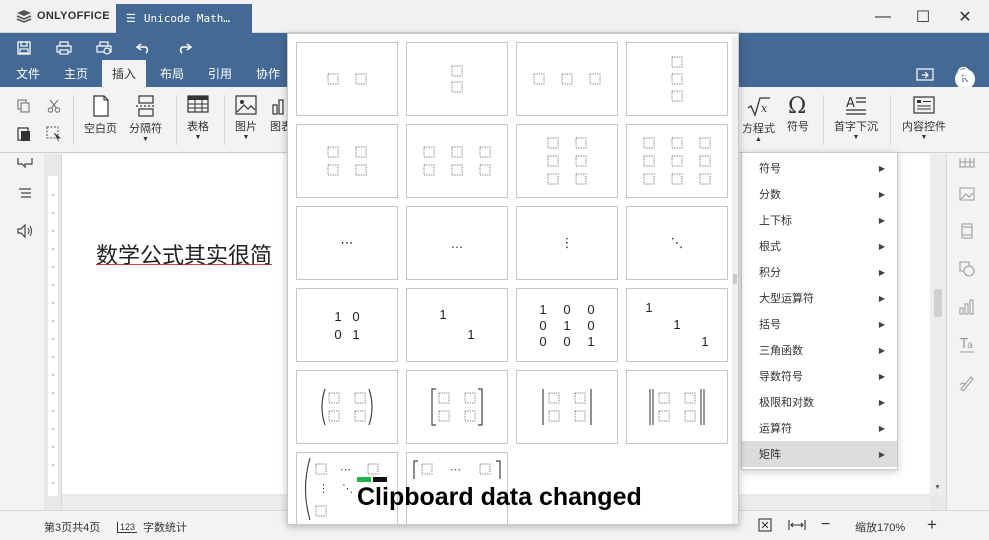 The height and width of the screenshot is (540, 989). I want to click on matrix-2x2-empty, so click(347, 161).